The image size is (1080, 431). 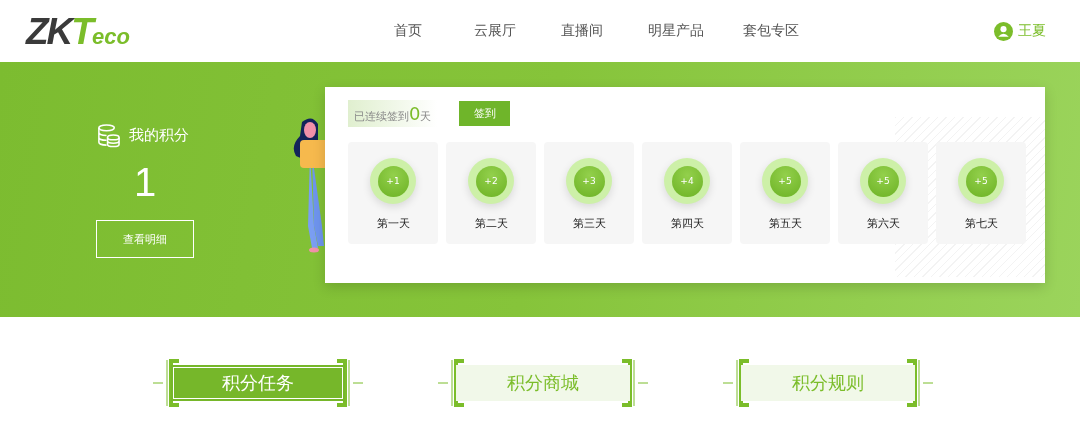 What do you see at coordinates (1003, 31) in the screenshot?
I see `user-icon` at bounding box center [1003, 31].